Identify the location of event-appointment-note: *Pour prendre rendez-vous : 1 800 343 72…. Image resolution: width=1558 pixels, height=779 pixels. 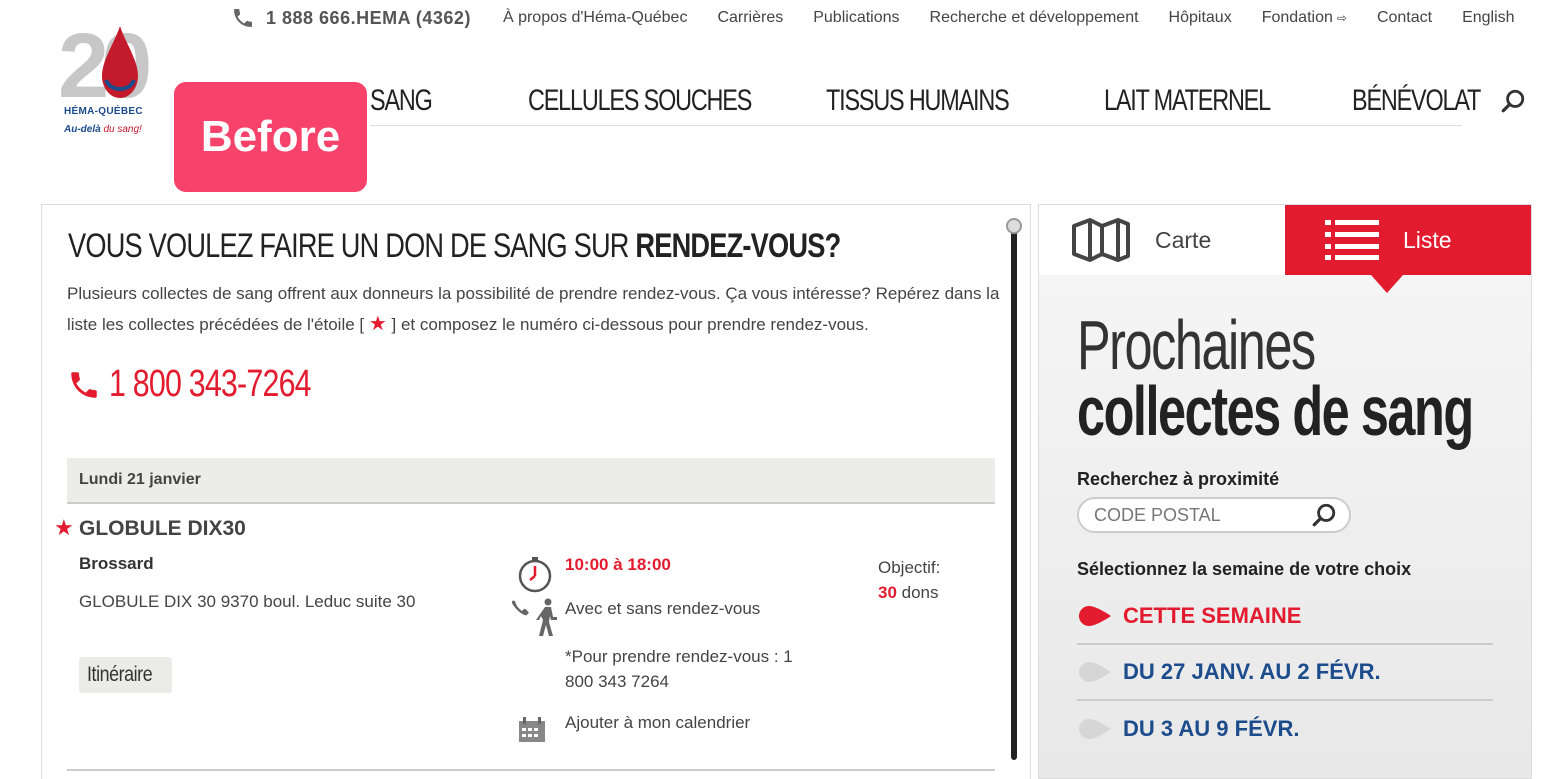
(679, 669).